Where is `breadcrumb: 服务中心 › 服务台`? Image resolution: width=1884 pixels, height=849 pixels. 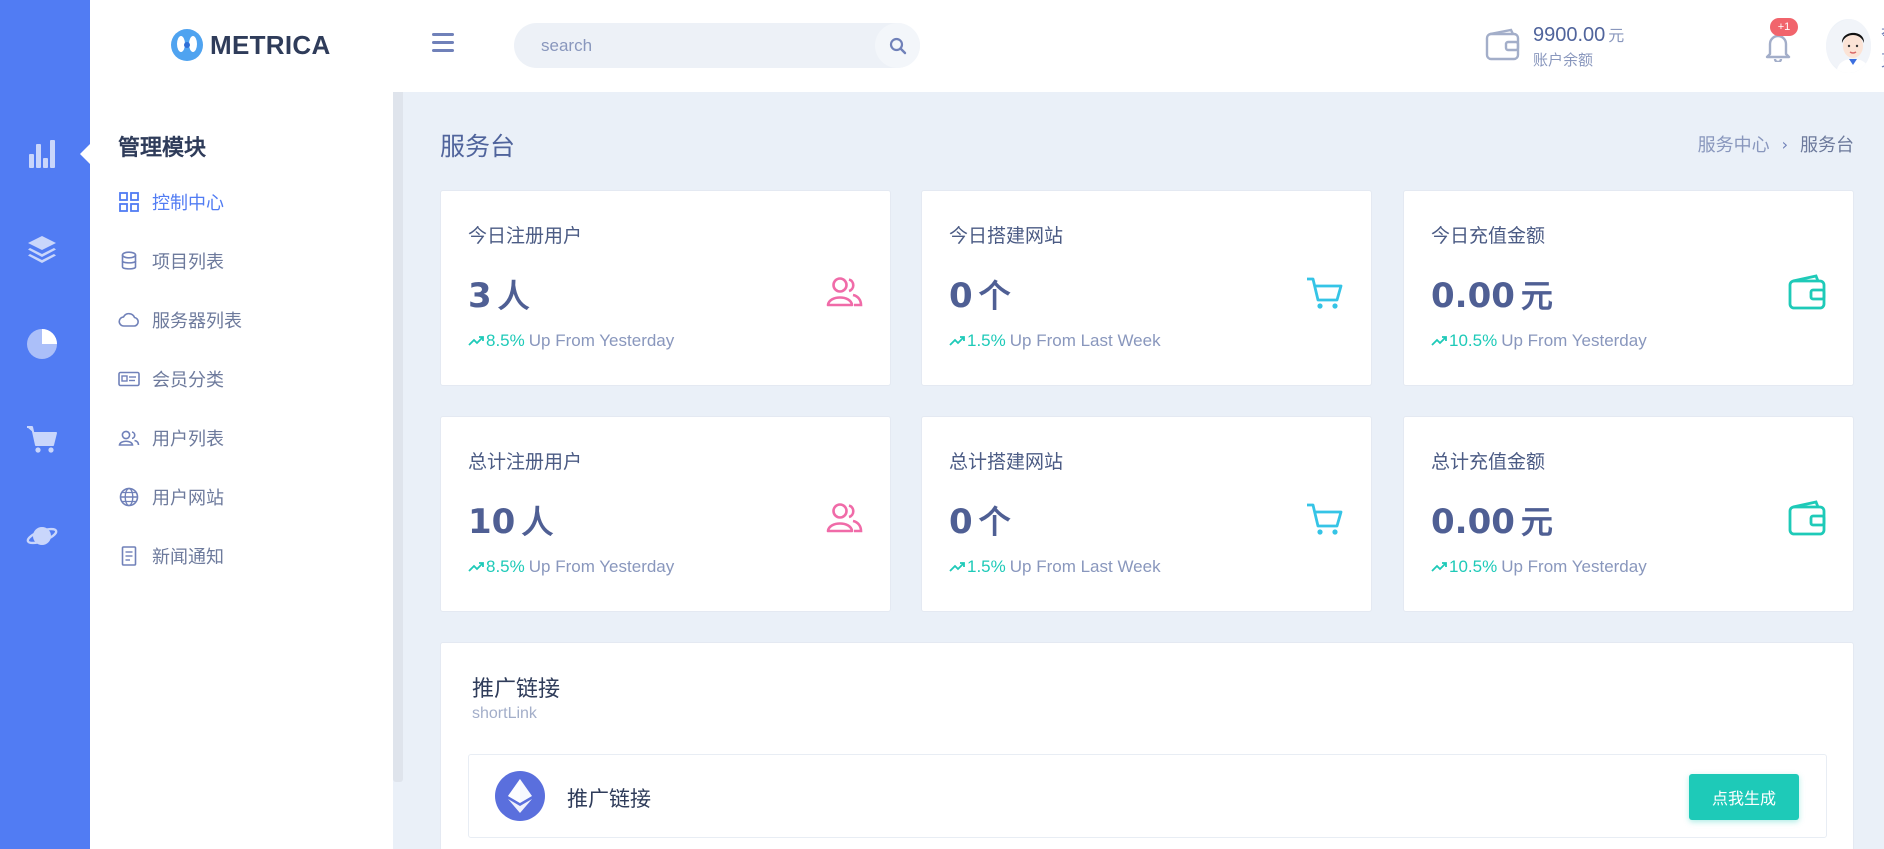 breadcrumb: 服务中心 › 服务台 is located at coordinates (1776, 144).